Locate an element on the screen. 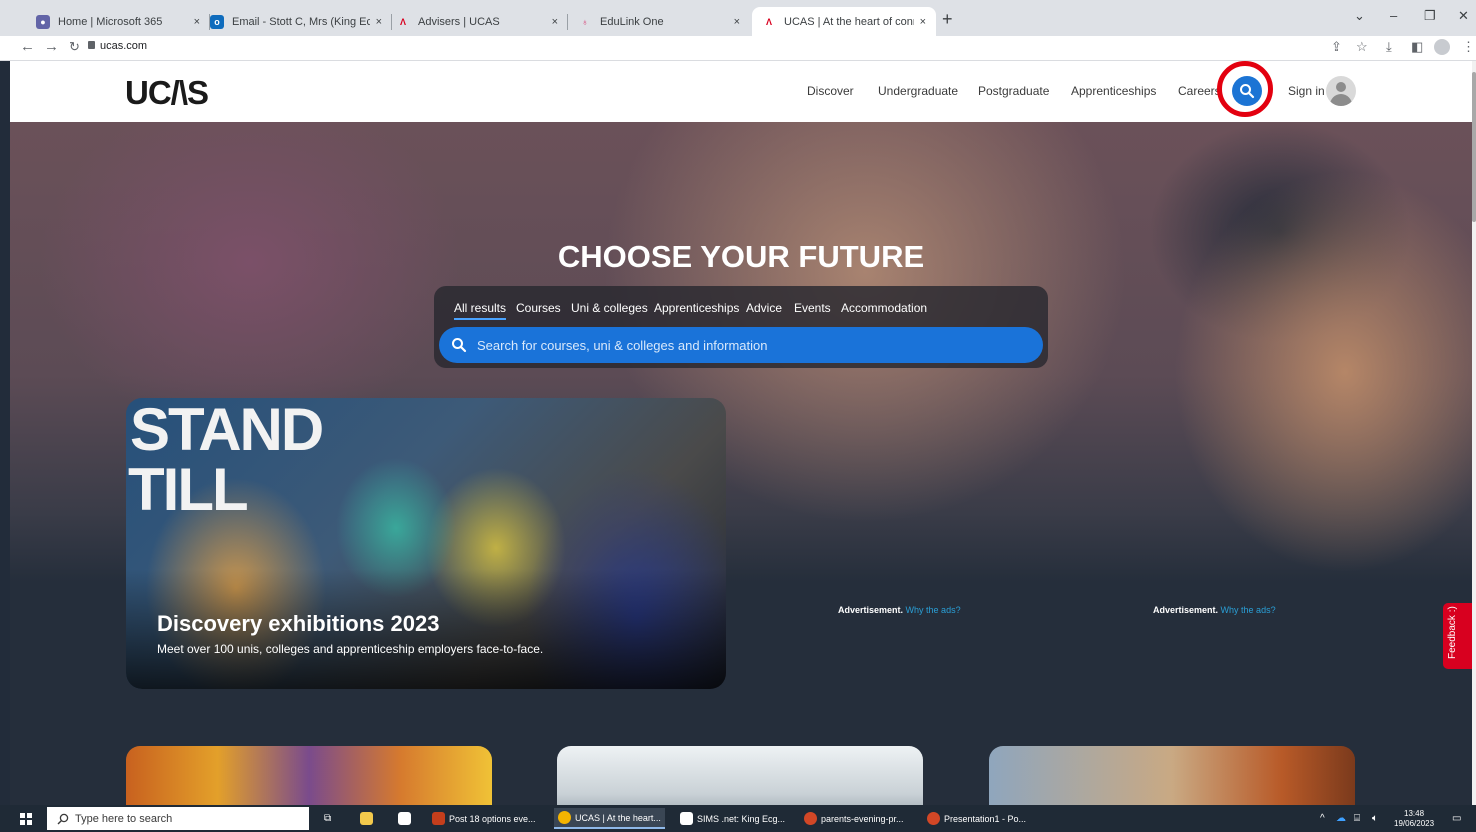 This screenshot has height=832, width=1476. search-tab-all-results: All results is located at coordinates (480, 310).